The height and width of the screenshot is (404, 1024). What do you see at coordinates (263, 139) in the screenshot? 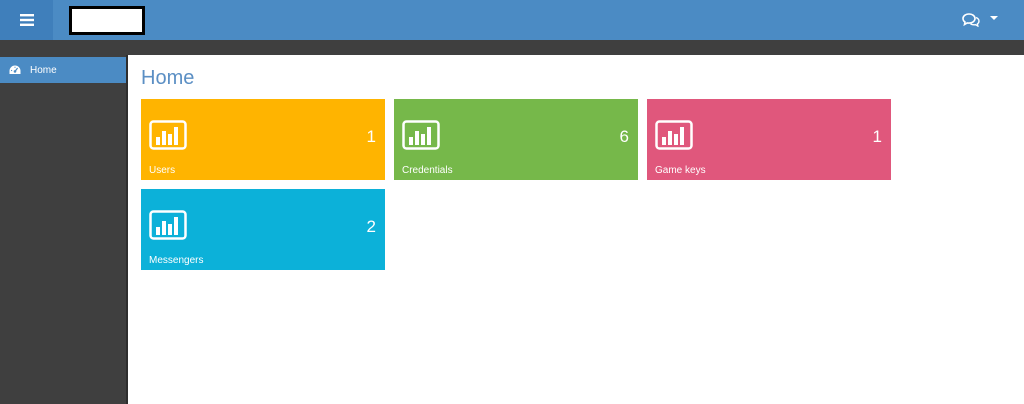
I see `stat-tile-users: 1 Users` at bounding box center [263, 139].